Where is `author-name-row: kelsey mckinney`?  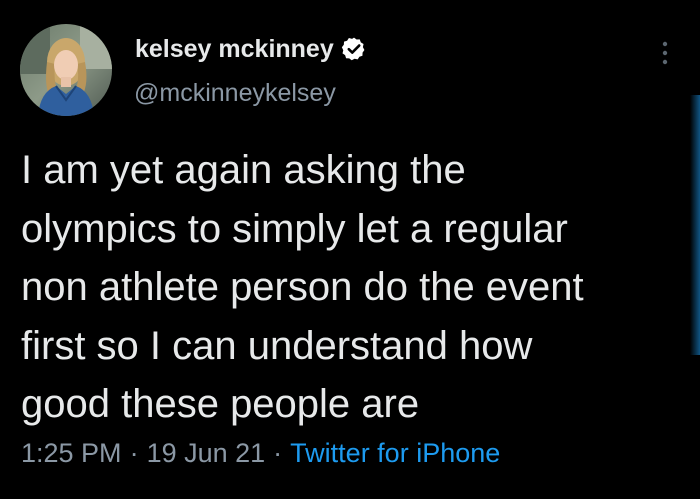
author-name-row: kelsey mckinney is located at coordinates (251, 49).